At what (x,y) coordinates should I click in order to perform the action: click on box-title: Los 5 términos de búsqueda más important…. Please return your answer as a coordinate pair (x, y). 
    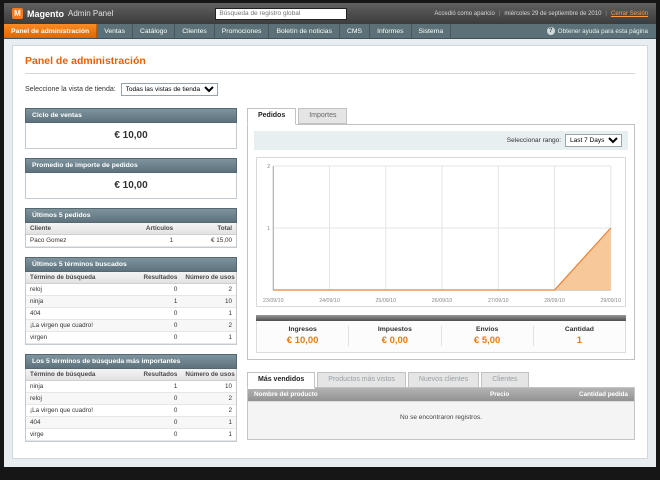
    Looking at the image, I should click on (131, 361).